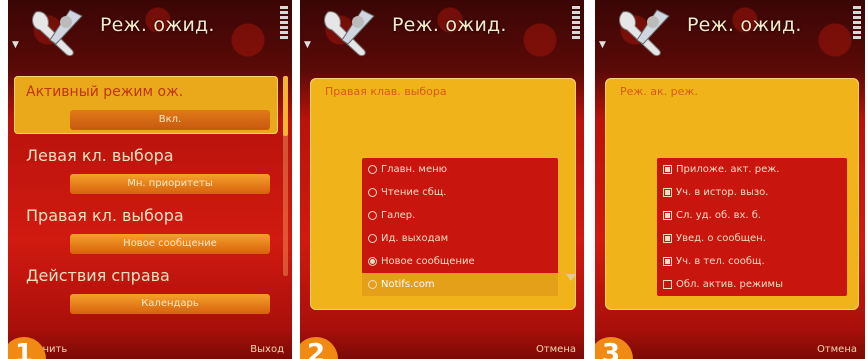 The image size is (868, 359). I want to click on option-label: Notifs.com, so click(408, 284).